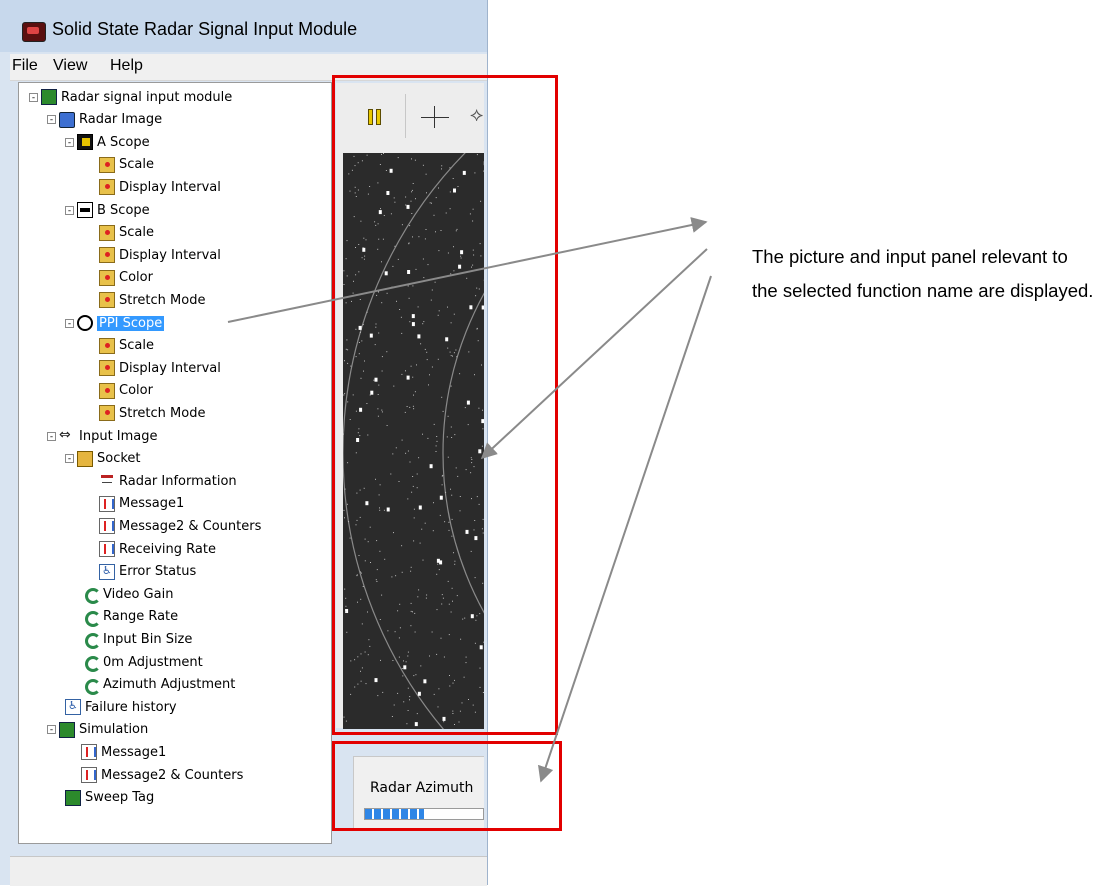 This screenshot has height=886, width=1098. I want to click on tree-item: Radar Information, so click(168, 481).